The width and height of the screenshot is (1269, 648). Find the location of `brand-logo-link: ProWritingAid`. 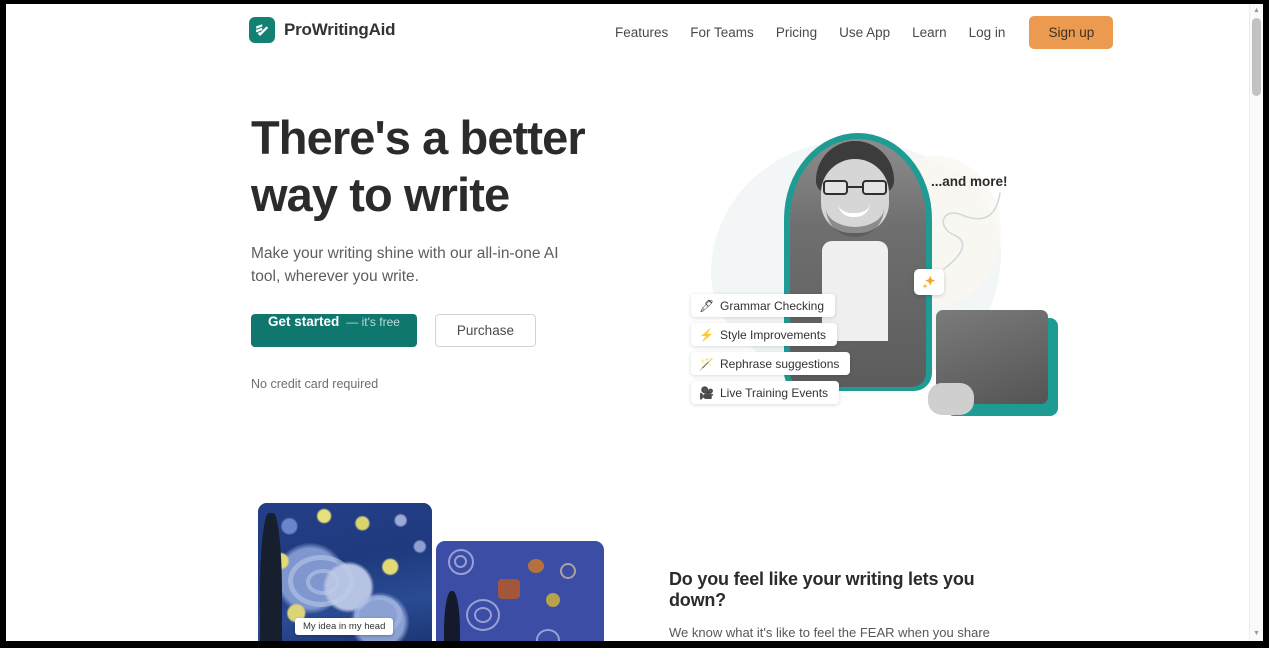

brand-logo-link: ProWritingAid is located at coordinates (322, 30).